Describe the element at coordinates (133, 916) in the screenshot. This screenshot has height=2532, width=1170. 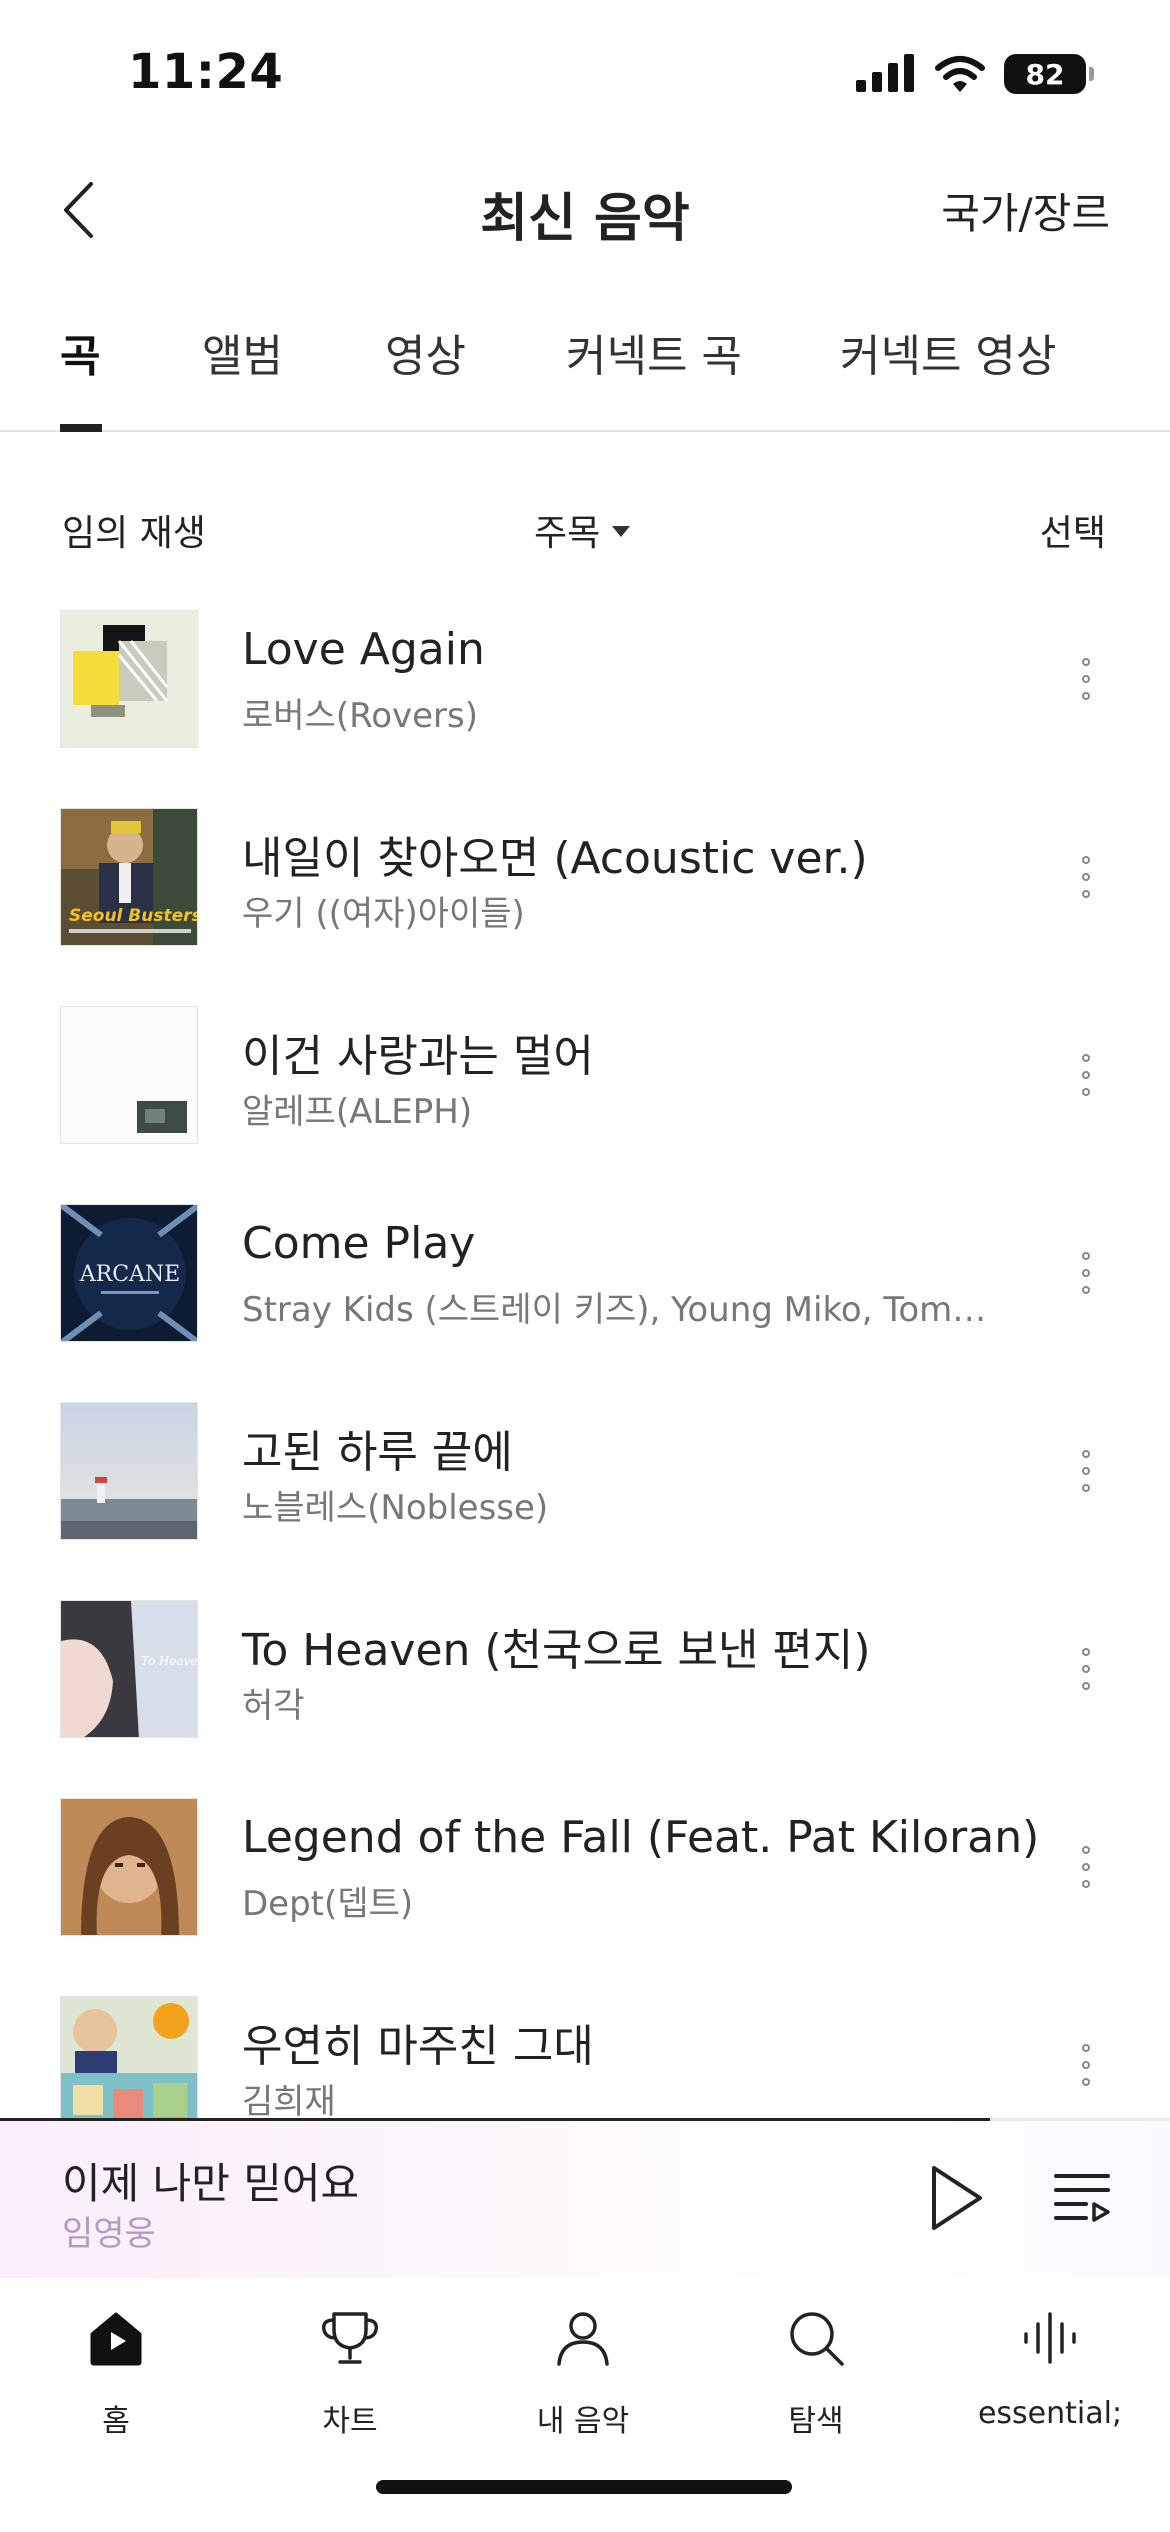
I see `art-text-seoul-busters: Seoul Busters` at that location.